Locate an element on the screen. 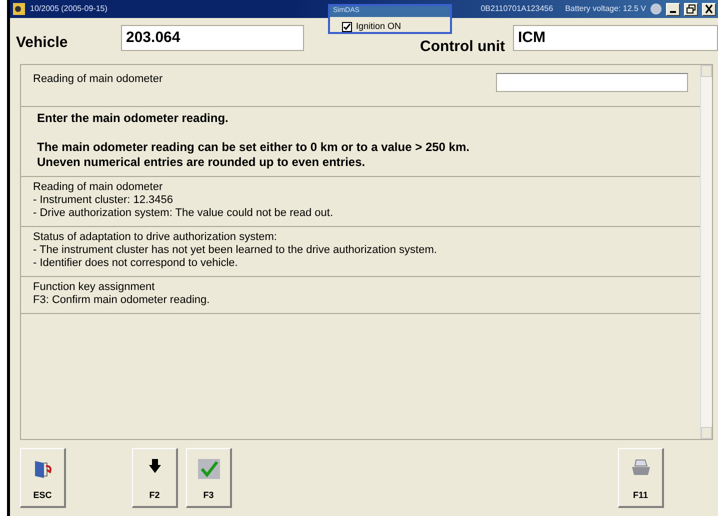  scrollbar is located at coordinates (706, 252).